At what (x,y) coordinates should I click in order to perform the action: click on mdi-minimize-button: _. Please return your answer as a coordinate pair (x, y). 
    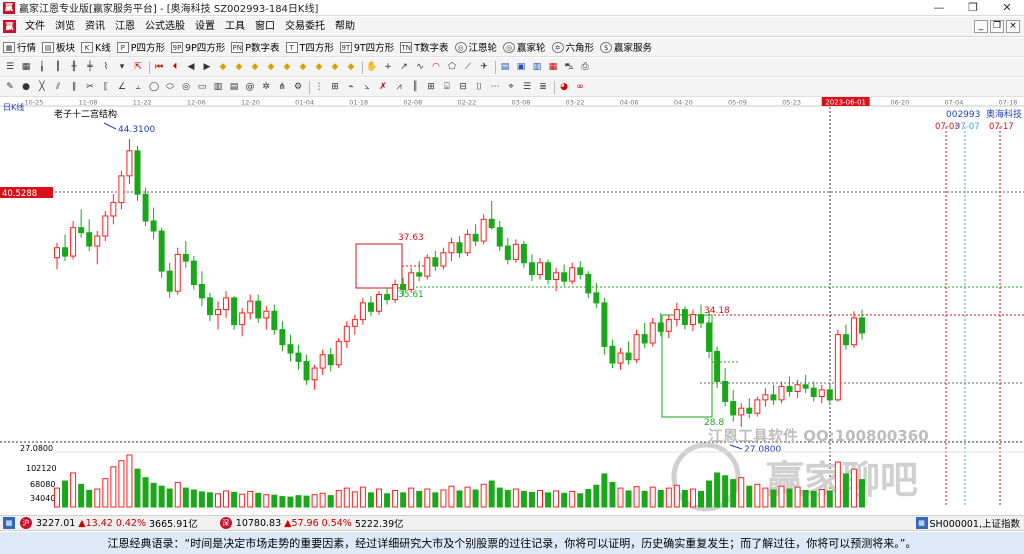
    Looking at the image, I should click on (981, 26).